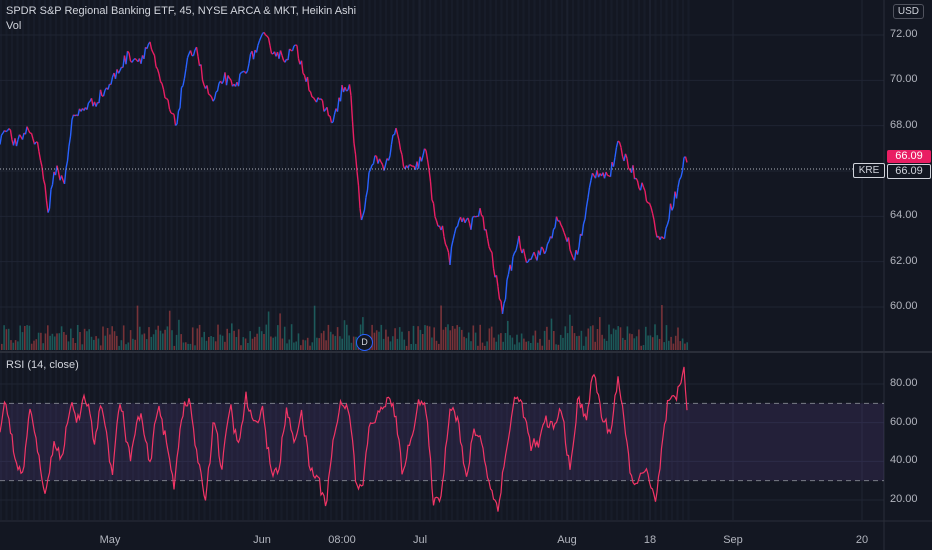  What do you see at coordinates (733, 540) in the screenshot?
I see `time-axis-tick: Sep` at bounding box center [733, 540].